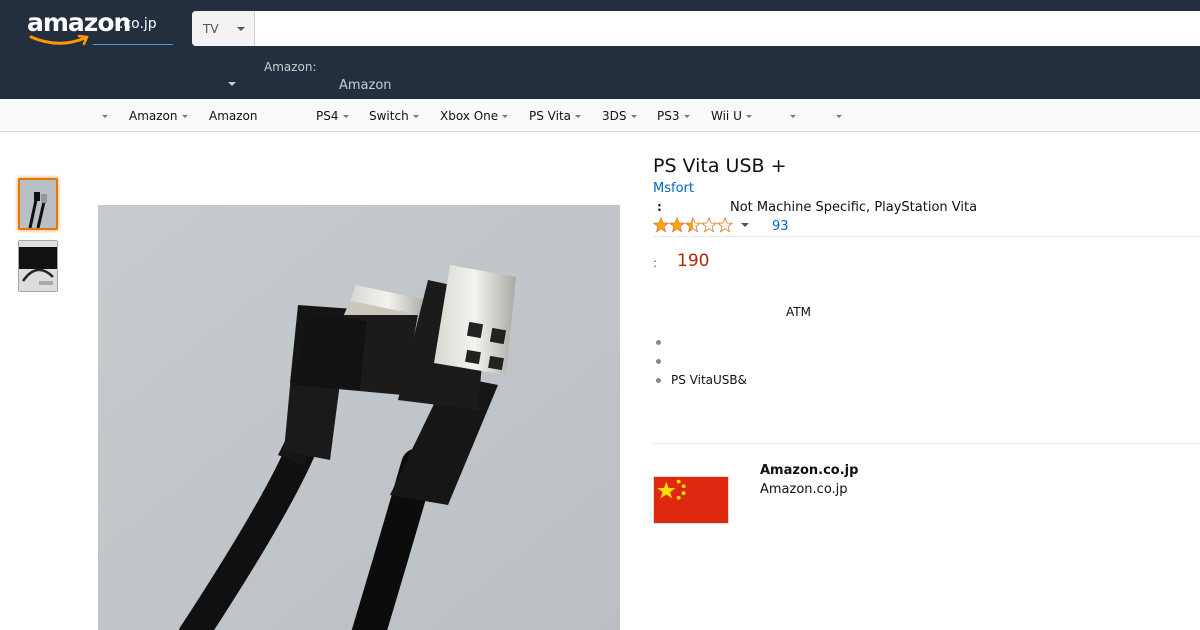 Image resolution: width=1200 pixels, height=630 pixels. Describe the element at coordinates (158, 116) in the screenshot. I see `subnav-item-amazon: Amazon` at that location.